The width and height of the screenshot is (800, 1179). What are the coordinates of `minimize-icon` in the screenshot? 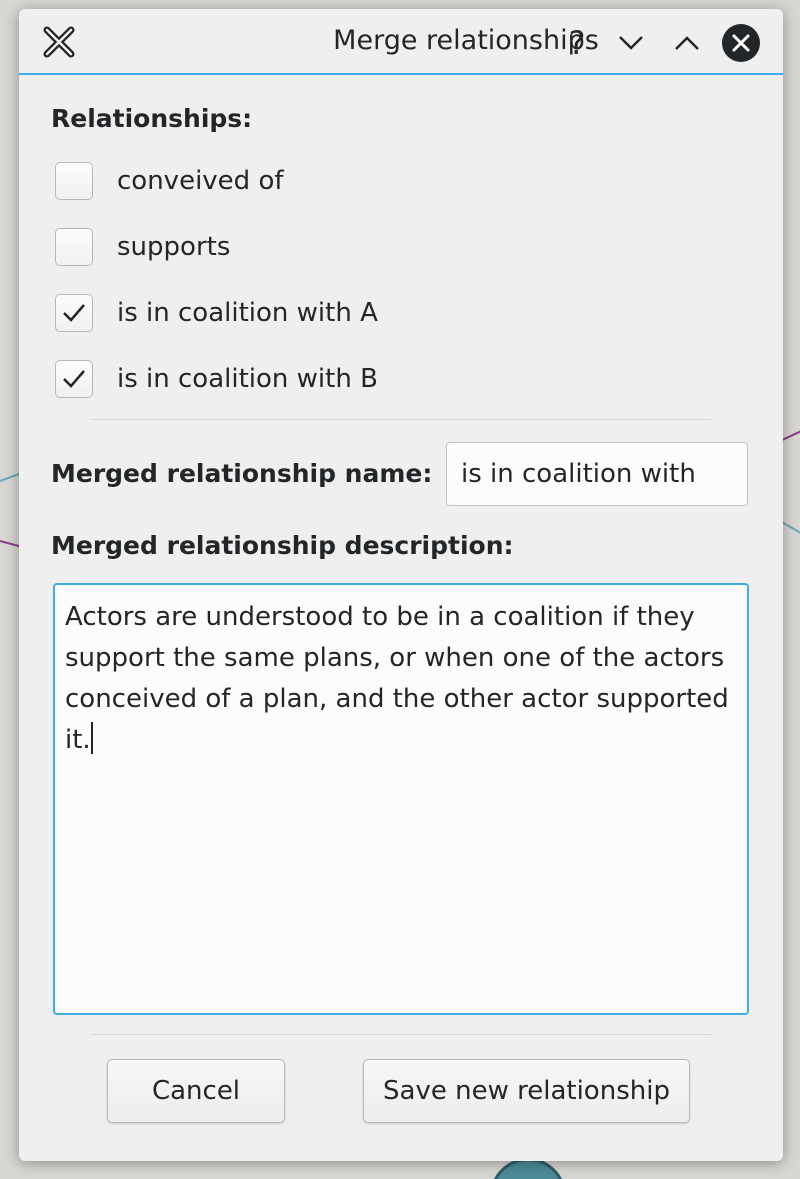 It's located at (631, 43).